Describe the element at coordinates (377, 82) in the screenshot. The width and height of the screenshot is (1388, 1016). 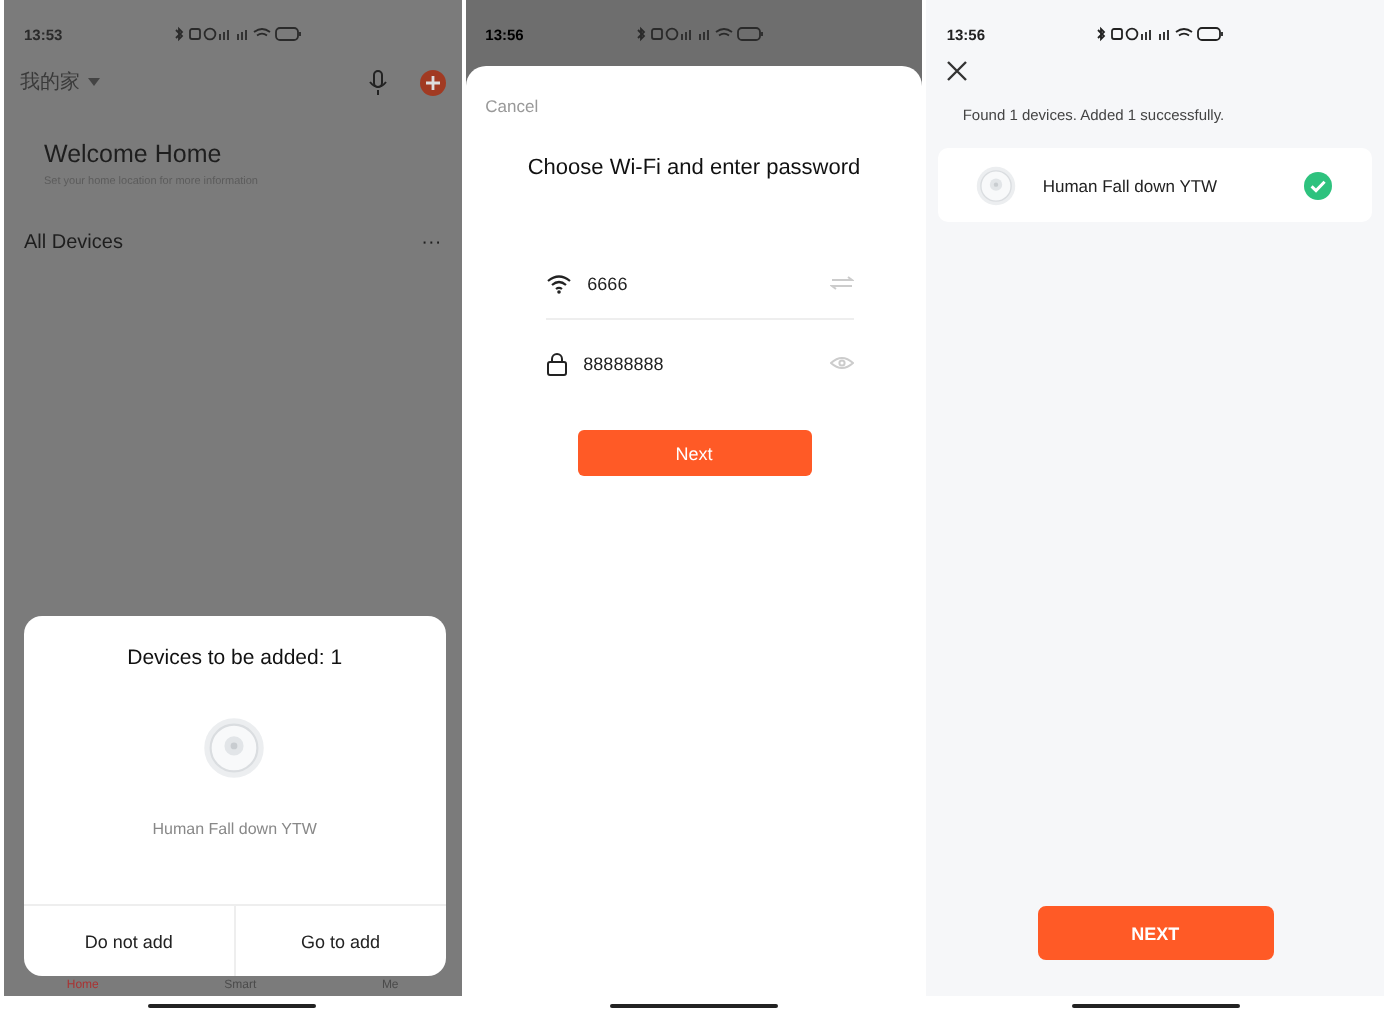
I see `microphone-icon` at that location.